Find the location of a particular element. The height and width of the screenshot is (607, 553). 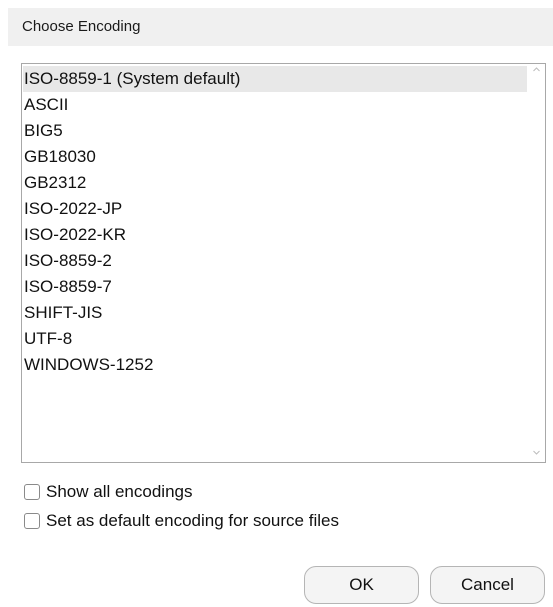

encoding-list-item: SHIFT-JIS is located at coordinates (275, 313).